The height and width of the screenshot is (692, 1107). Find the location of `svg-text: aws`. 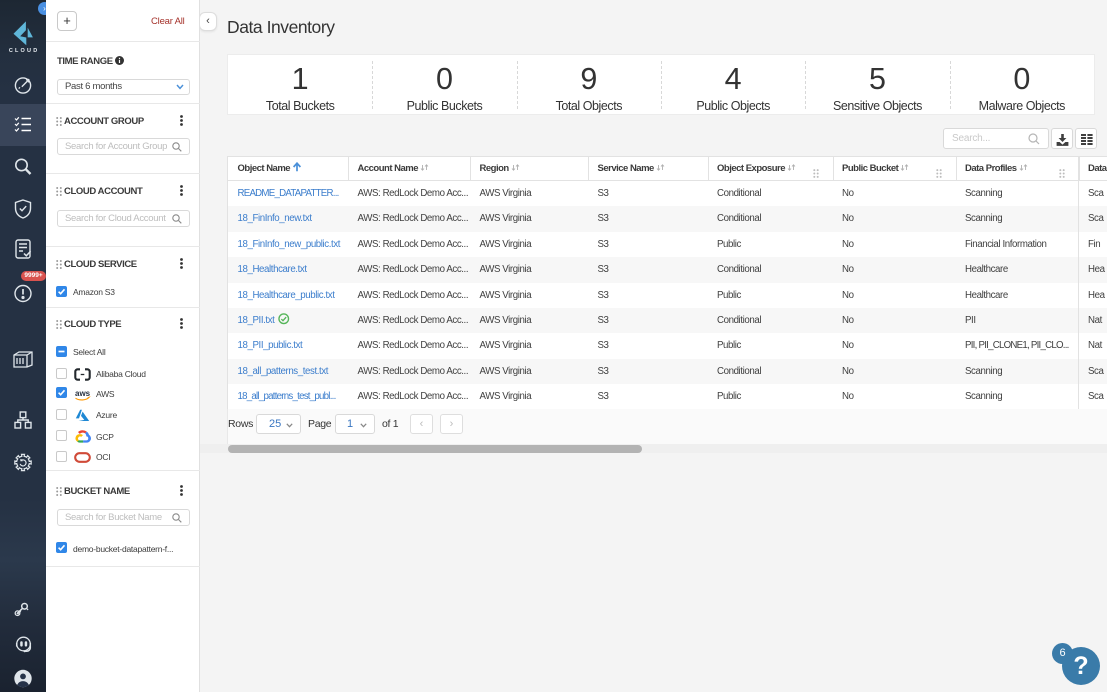

svg-text: aws is located at coordinates (83, 393).